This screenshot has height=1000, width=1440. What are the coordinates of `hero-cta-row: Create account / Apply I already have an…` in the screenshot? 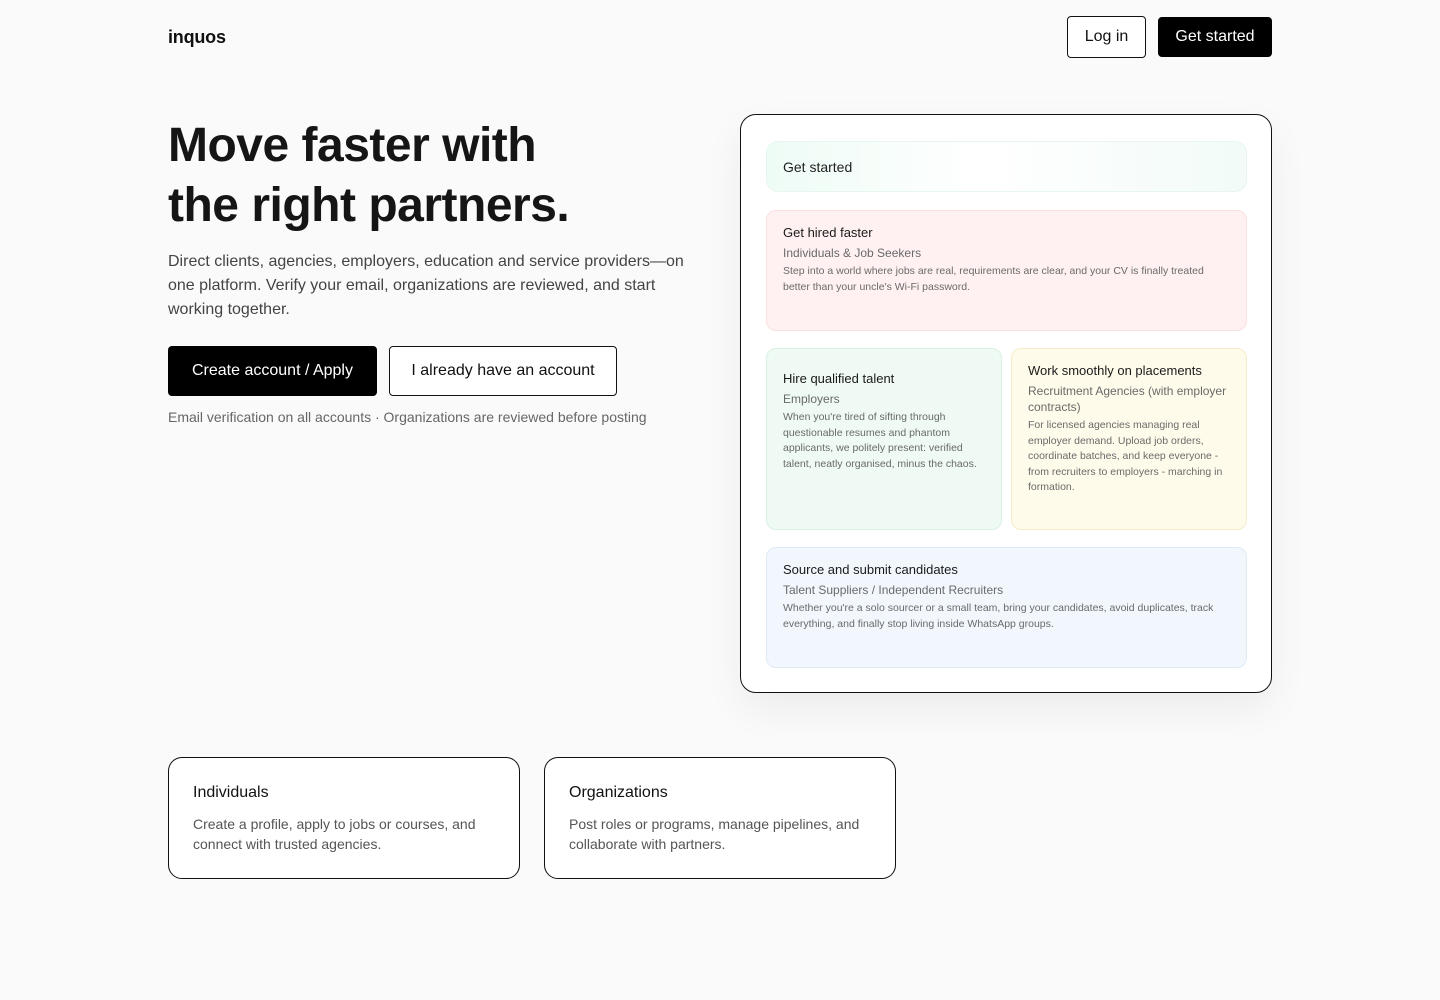 It's located at (392, 371).